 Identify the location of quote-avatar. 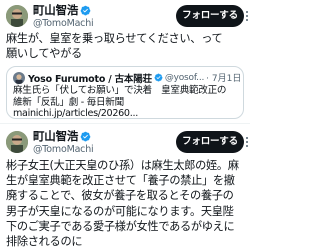
(19, 77).